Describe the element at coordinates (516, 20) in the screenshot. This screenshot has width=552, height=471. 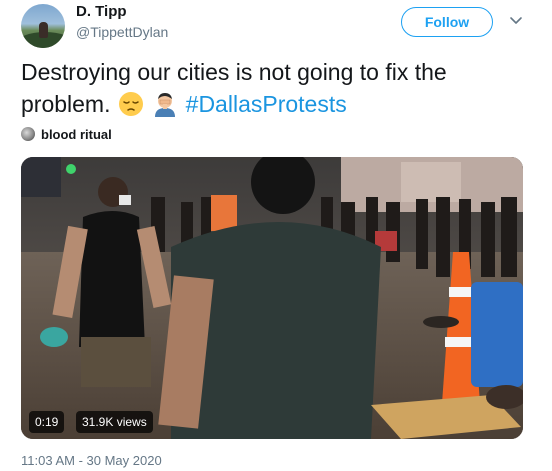
I see `chevron-down-icon` at that location.